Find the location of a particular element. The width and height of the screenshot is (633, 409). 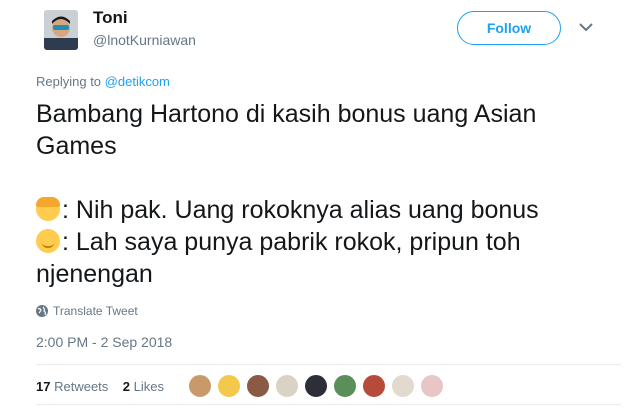

reply-mention-link: @detikcom is located at coordinates (137, 81).